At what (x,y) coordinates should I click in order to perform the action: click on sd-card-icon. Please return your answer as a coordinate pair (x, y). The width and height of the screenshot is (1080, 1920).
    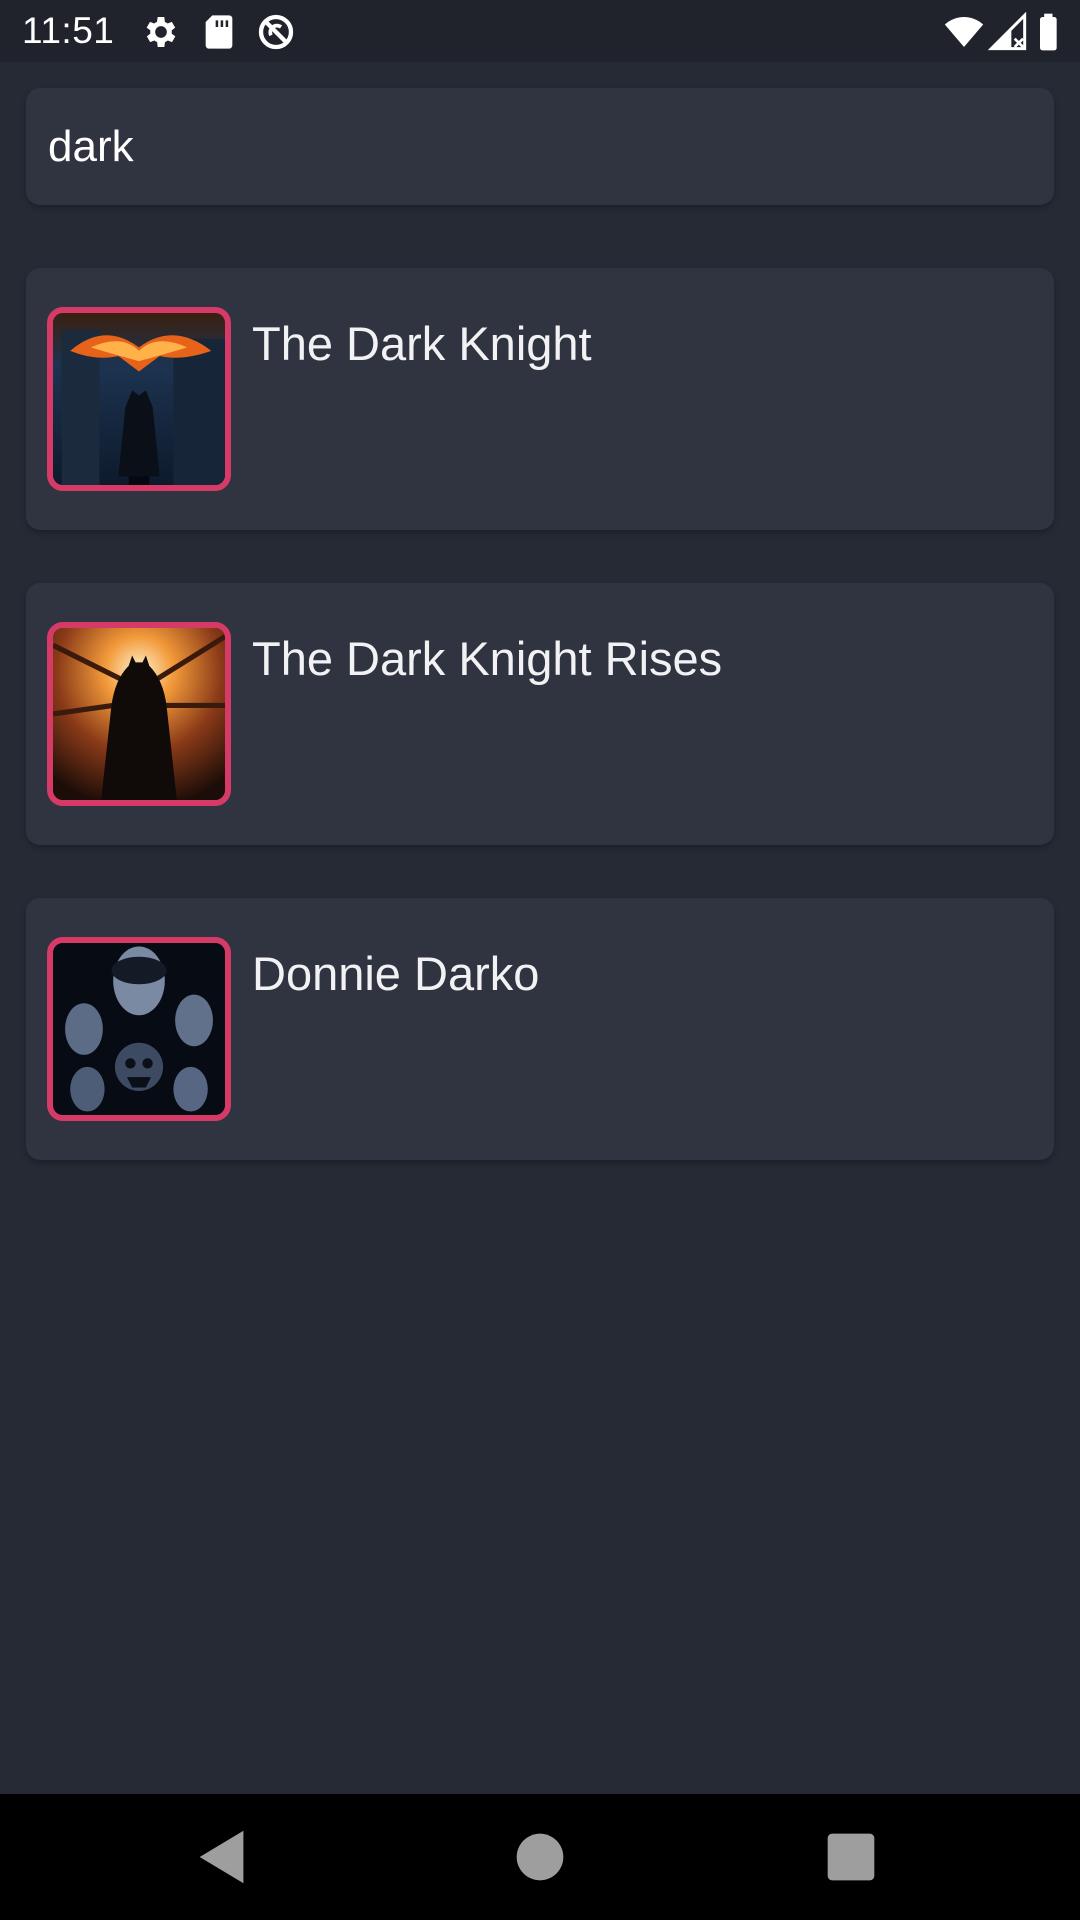
    Looking at the image, I should click on (219, 32).